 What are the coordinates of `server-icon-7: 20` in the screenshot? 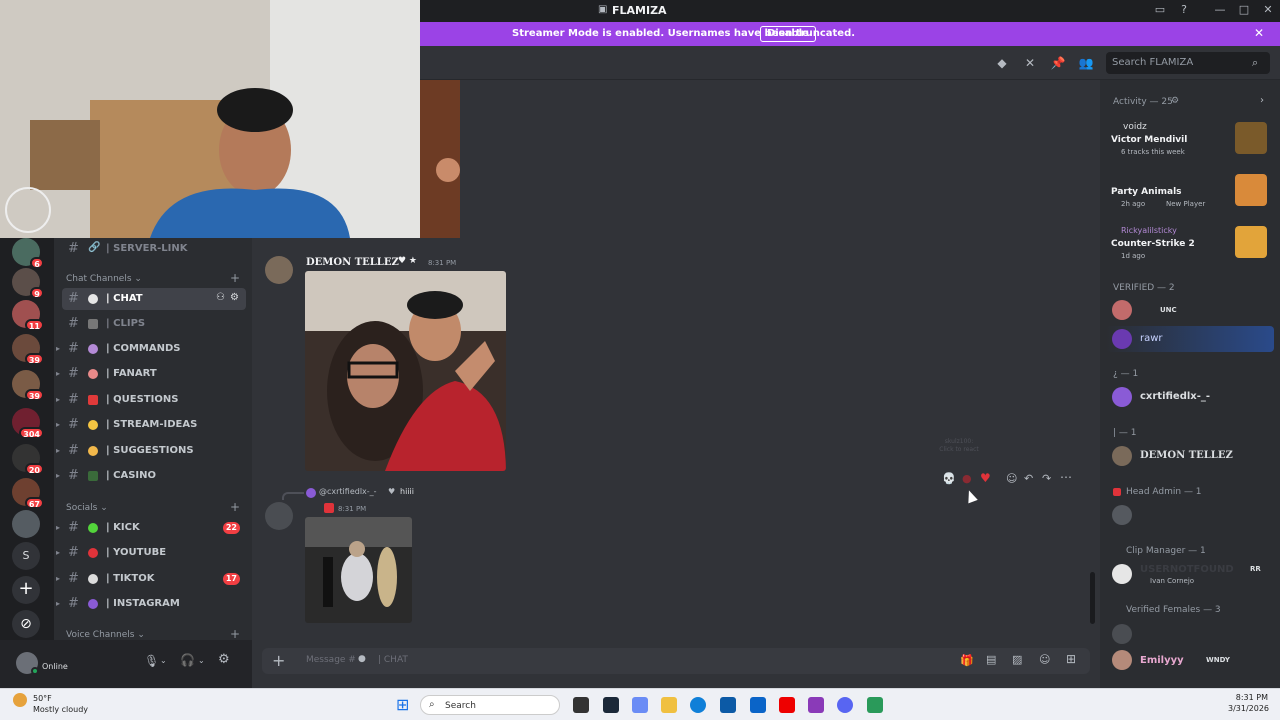 It's located at (28, 459).